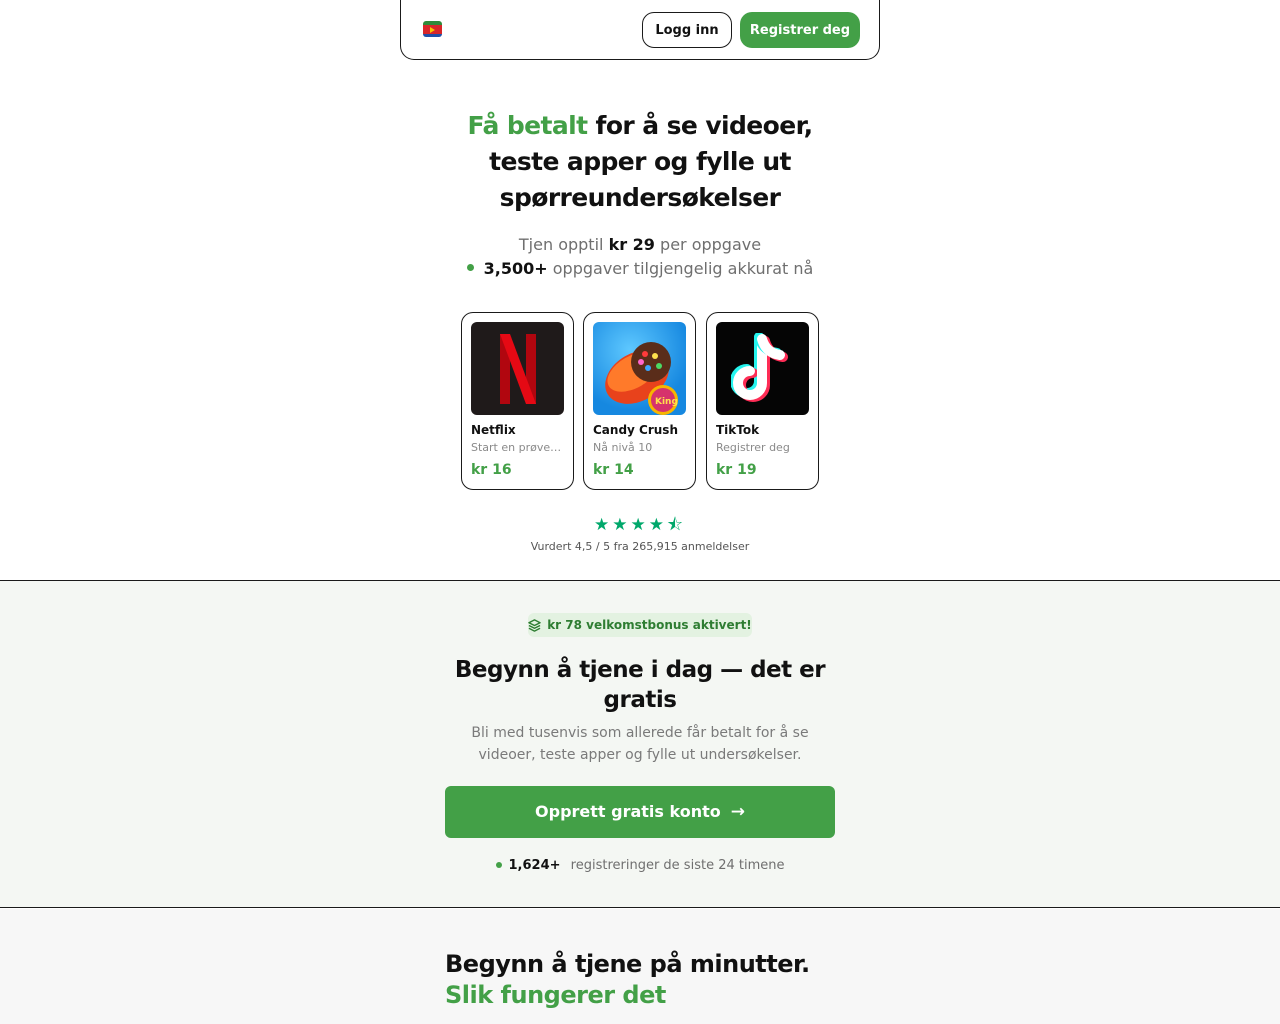 The height and width of the screenshot is (1024, 1280). I want to click on earn-line: Tjen opptil kr 29 per oppgave, so click(640, 245).